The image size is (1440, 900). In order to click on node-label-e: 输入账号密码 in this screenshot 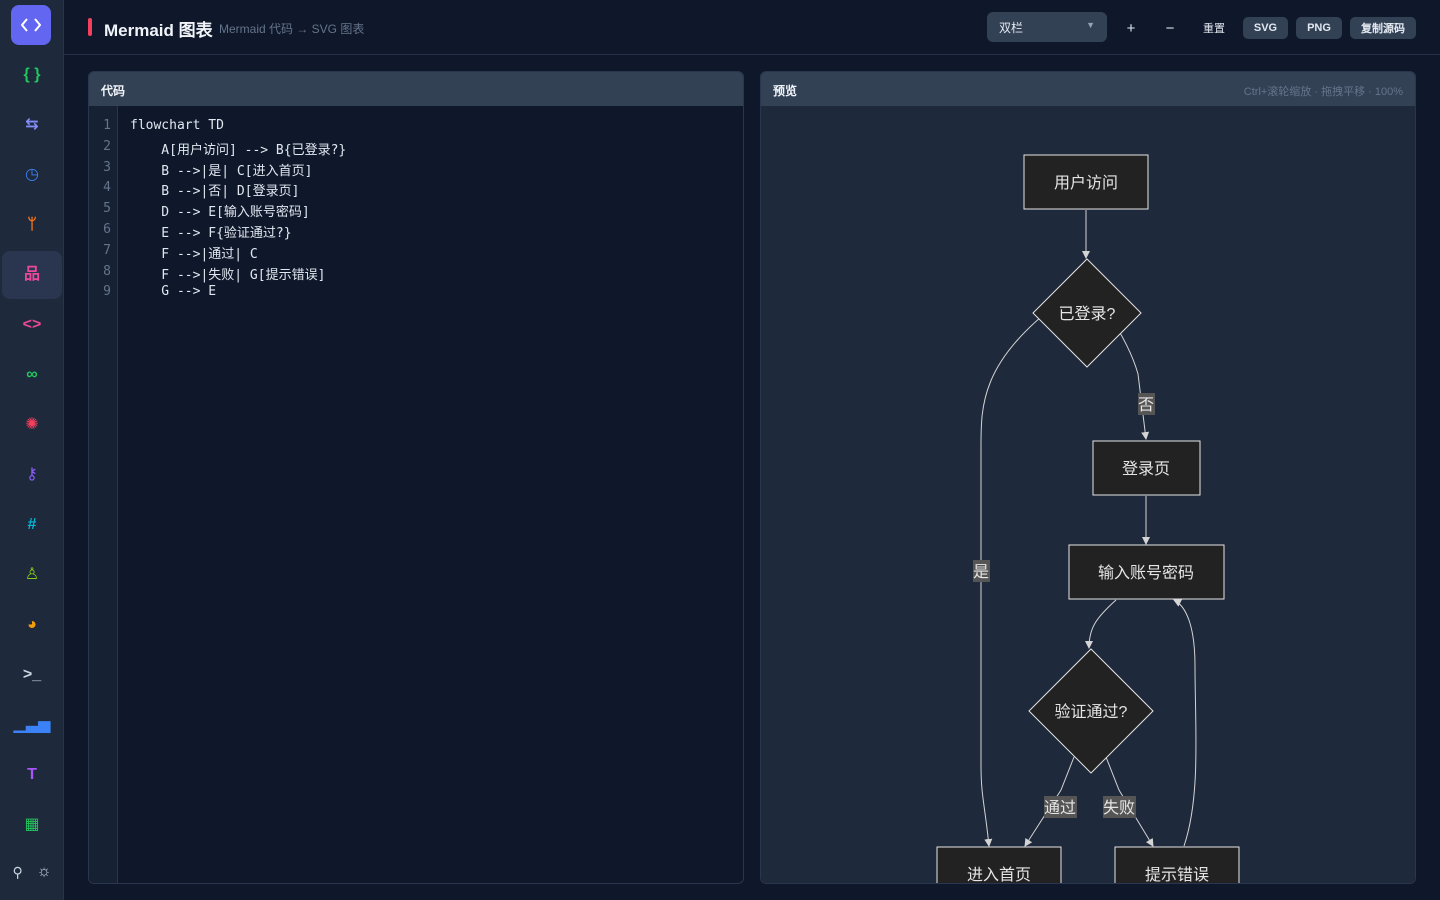, I will do `click(1146, 573)`.